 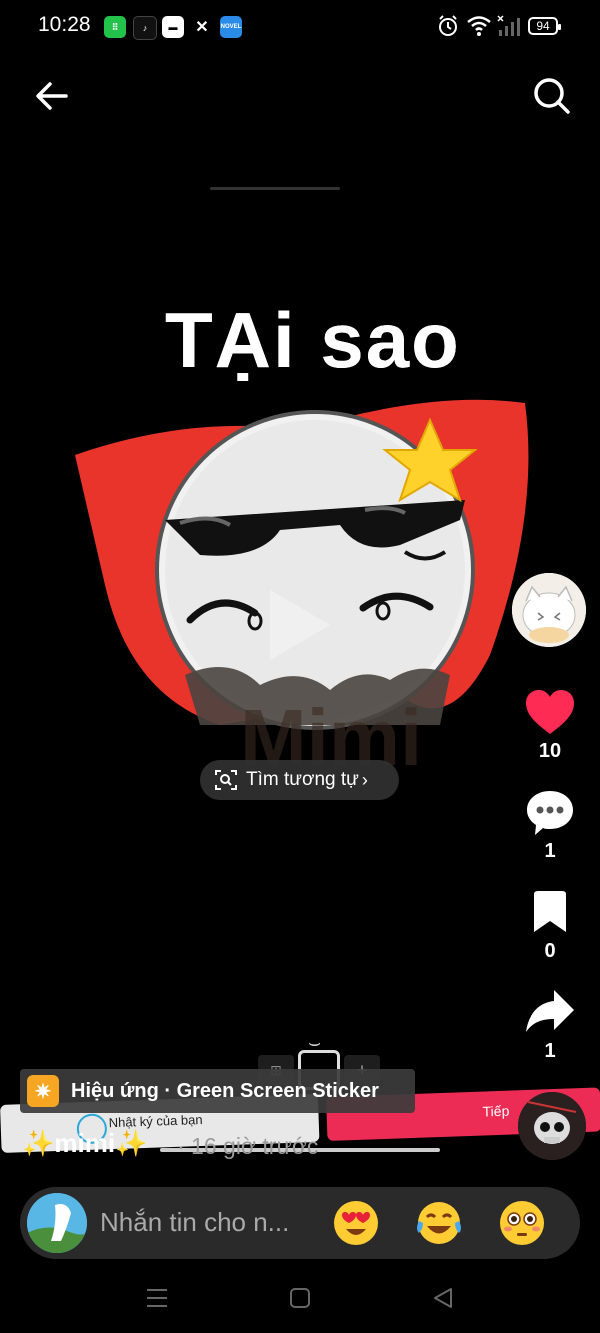 What do you see at coordinates (248, 1146) in the screenshot?
I see `post-time: · 16 giờ trước` at bounding box center [248, 1146].